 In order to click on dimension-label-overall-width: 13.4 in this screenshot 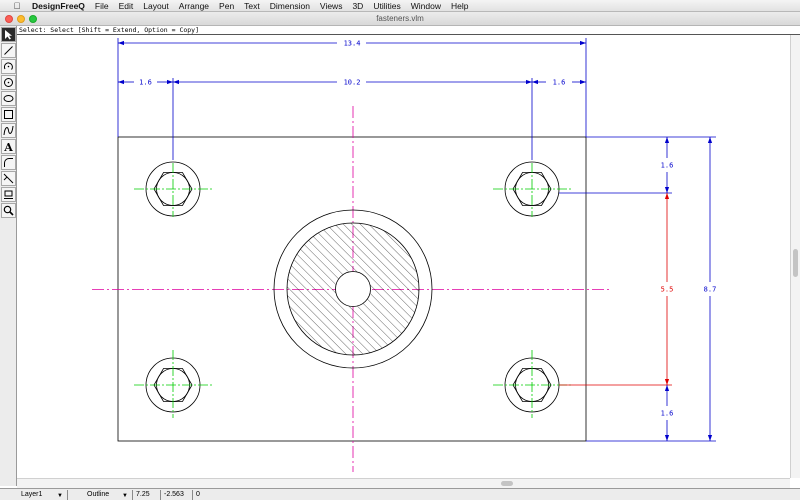, I will do `click(352, 44)`.